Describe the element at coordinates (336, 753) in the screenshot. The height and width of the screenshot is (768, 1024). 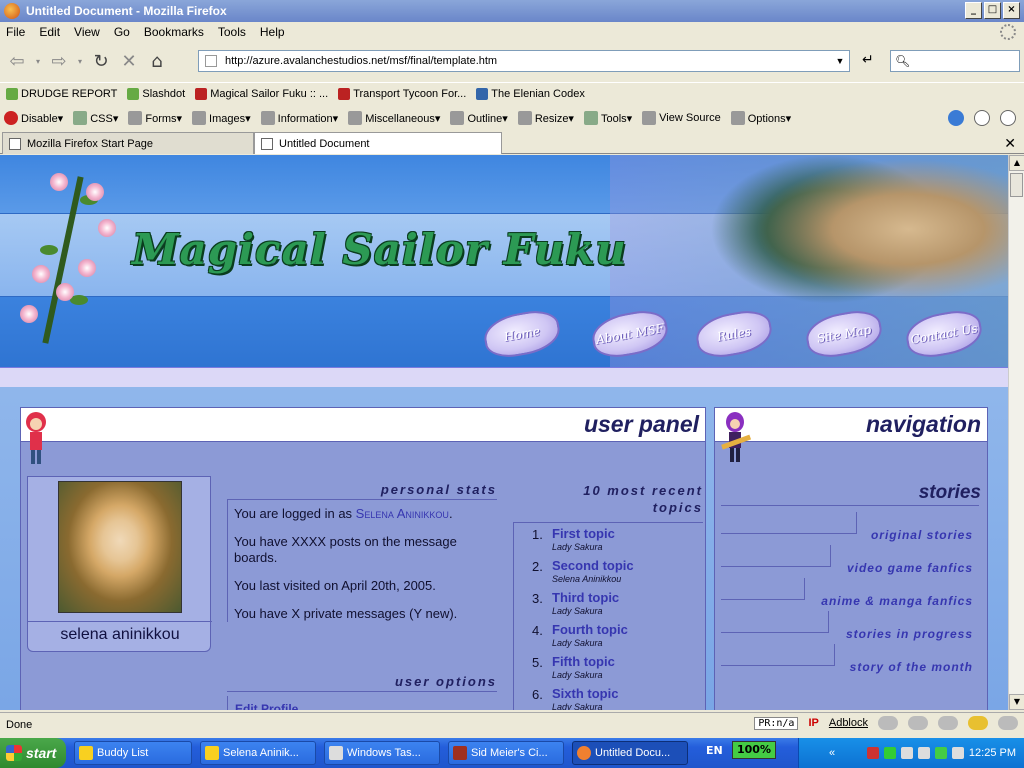
I see `task-manager-icon` at that location.